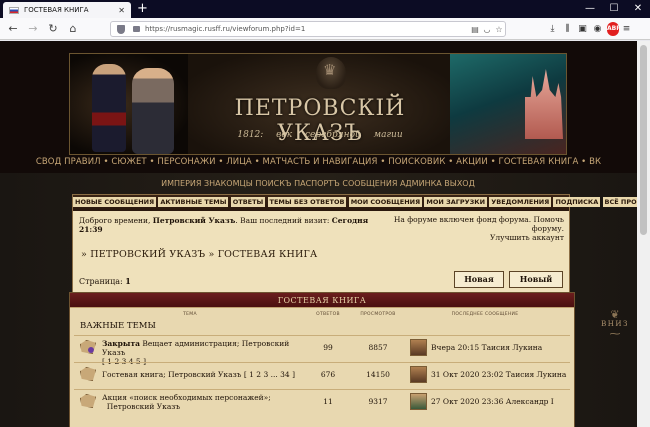 The image size is (650, 427). What do you see at coordinates (567, 29) in the screenshot?
I see `library-icon: ⫼` at bounding box center [567, 29].